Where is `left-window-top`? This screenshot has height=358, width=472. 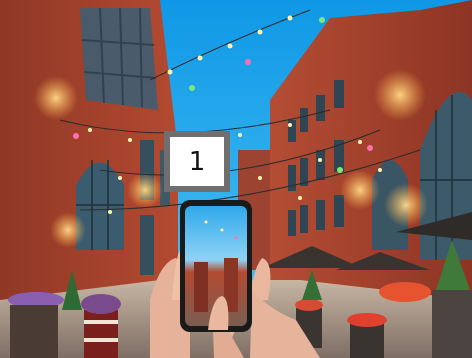
left-window-top is located at coordinates (119, 59).